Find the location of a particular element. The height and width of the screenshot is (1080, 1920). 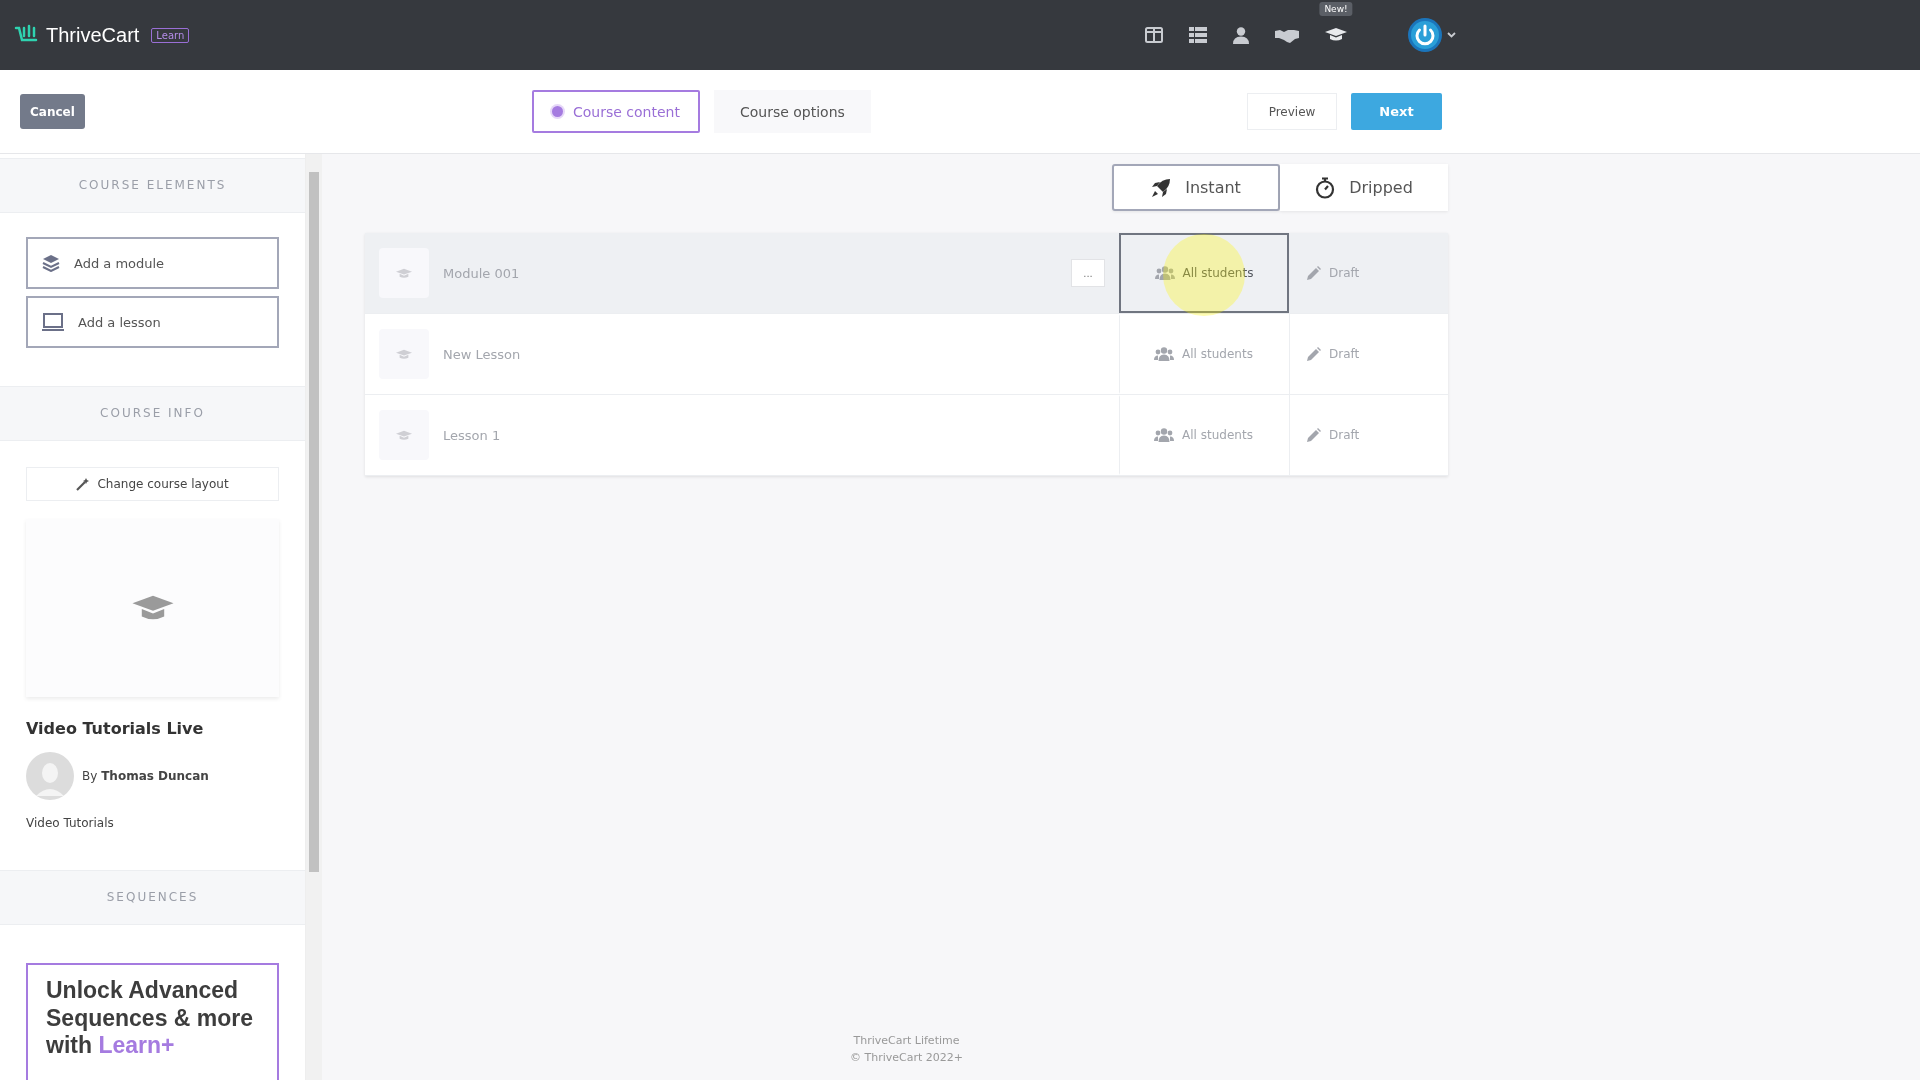

add-button: Add a module is located at coordinates (153, 263).